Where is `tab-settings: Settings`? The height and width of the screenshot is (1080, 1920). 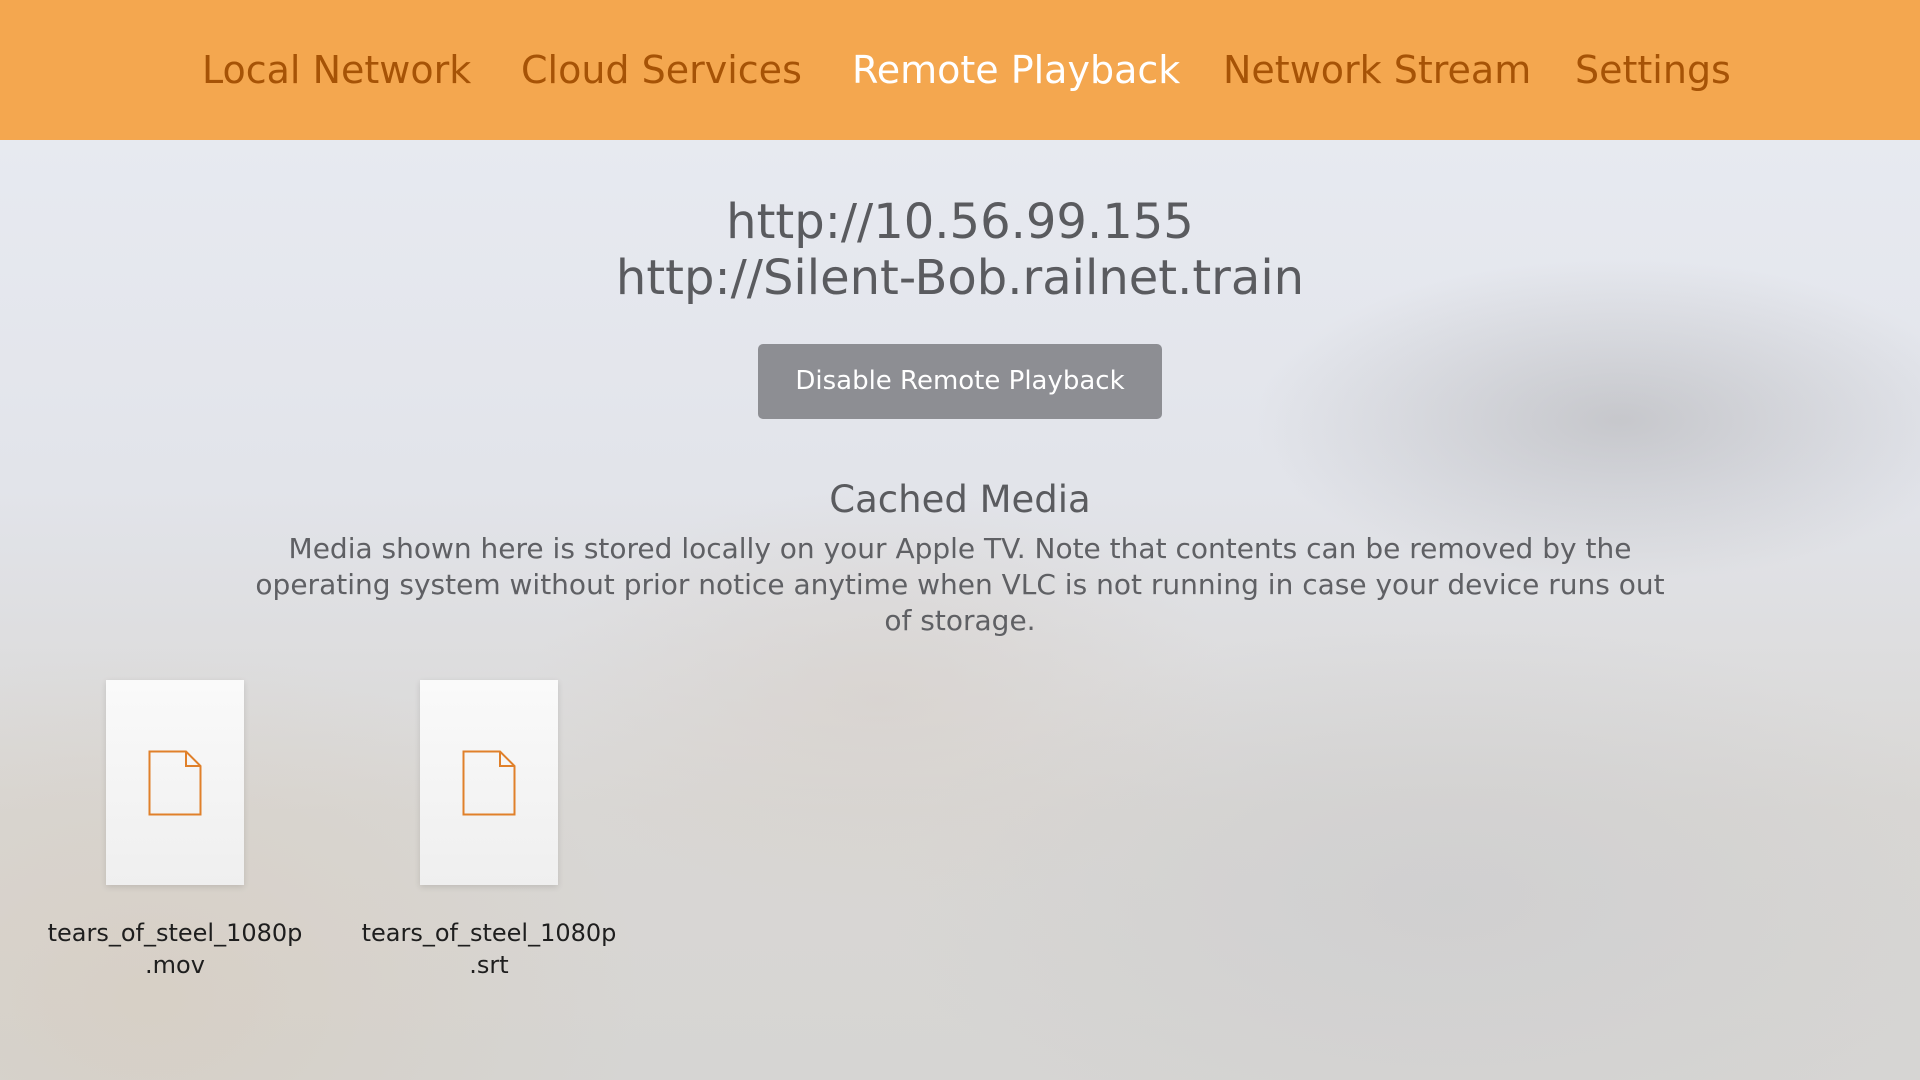
tab-settings: Settings is located at coordinates (1653, 70).